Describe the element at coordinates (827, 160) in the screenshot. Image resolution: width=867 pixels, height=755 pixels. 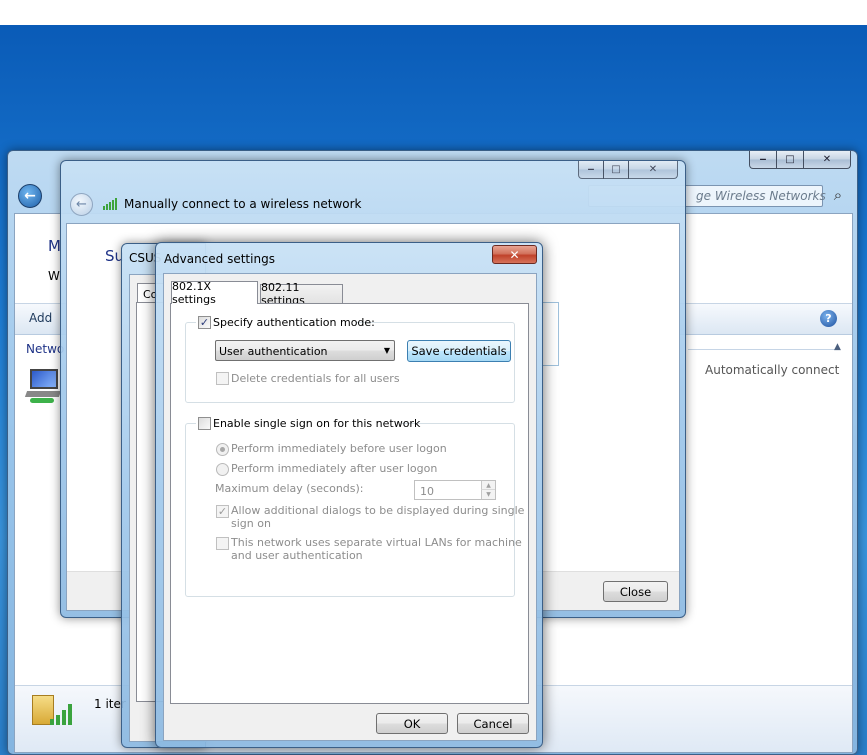
I see `back-close-button: ✕` at that location.